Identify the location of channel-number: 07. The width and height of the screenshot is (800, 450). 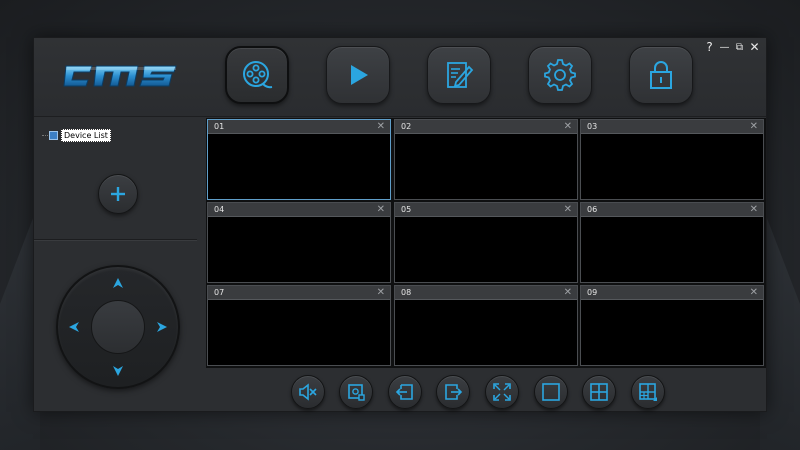
(219, 292).